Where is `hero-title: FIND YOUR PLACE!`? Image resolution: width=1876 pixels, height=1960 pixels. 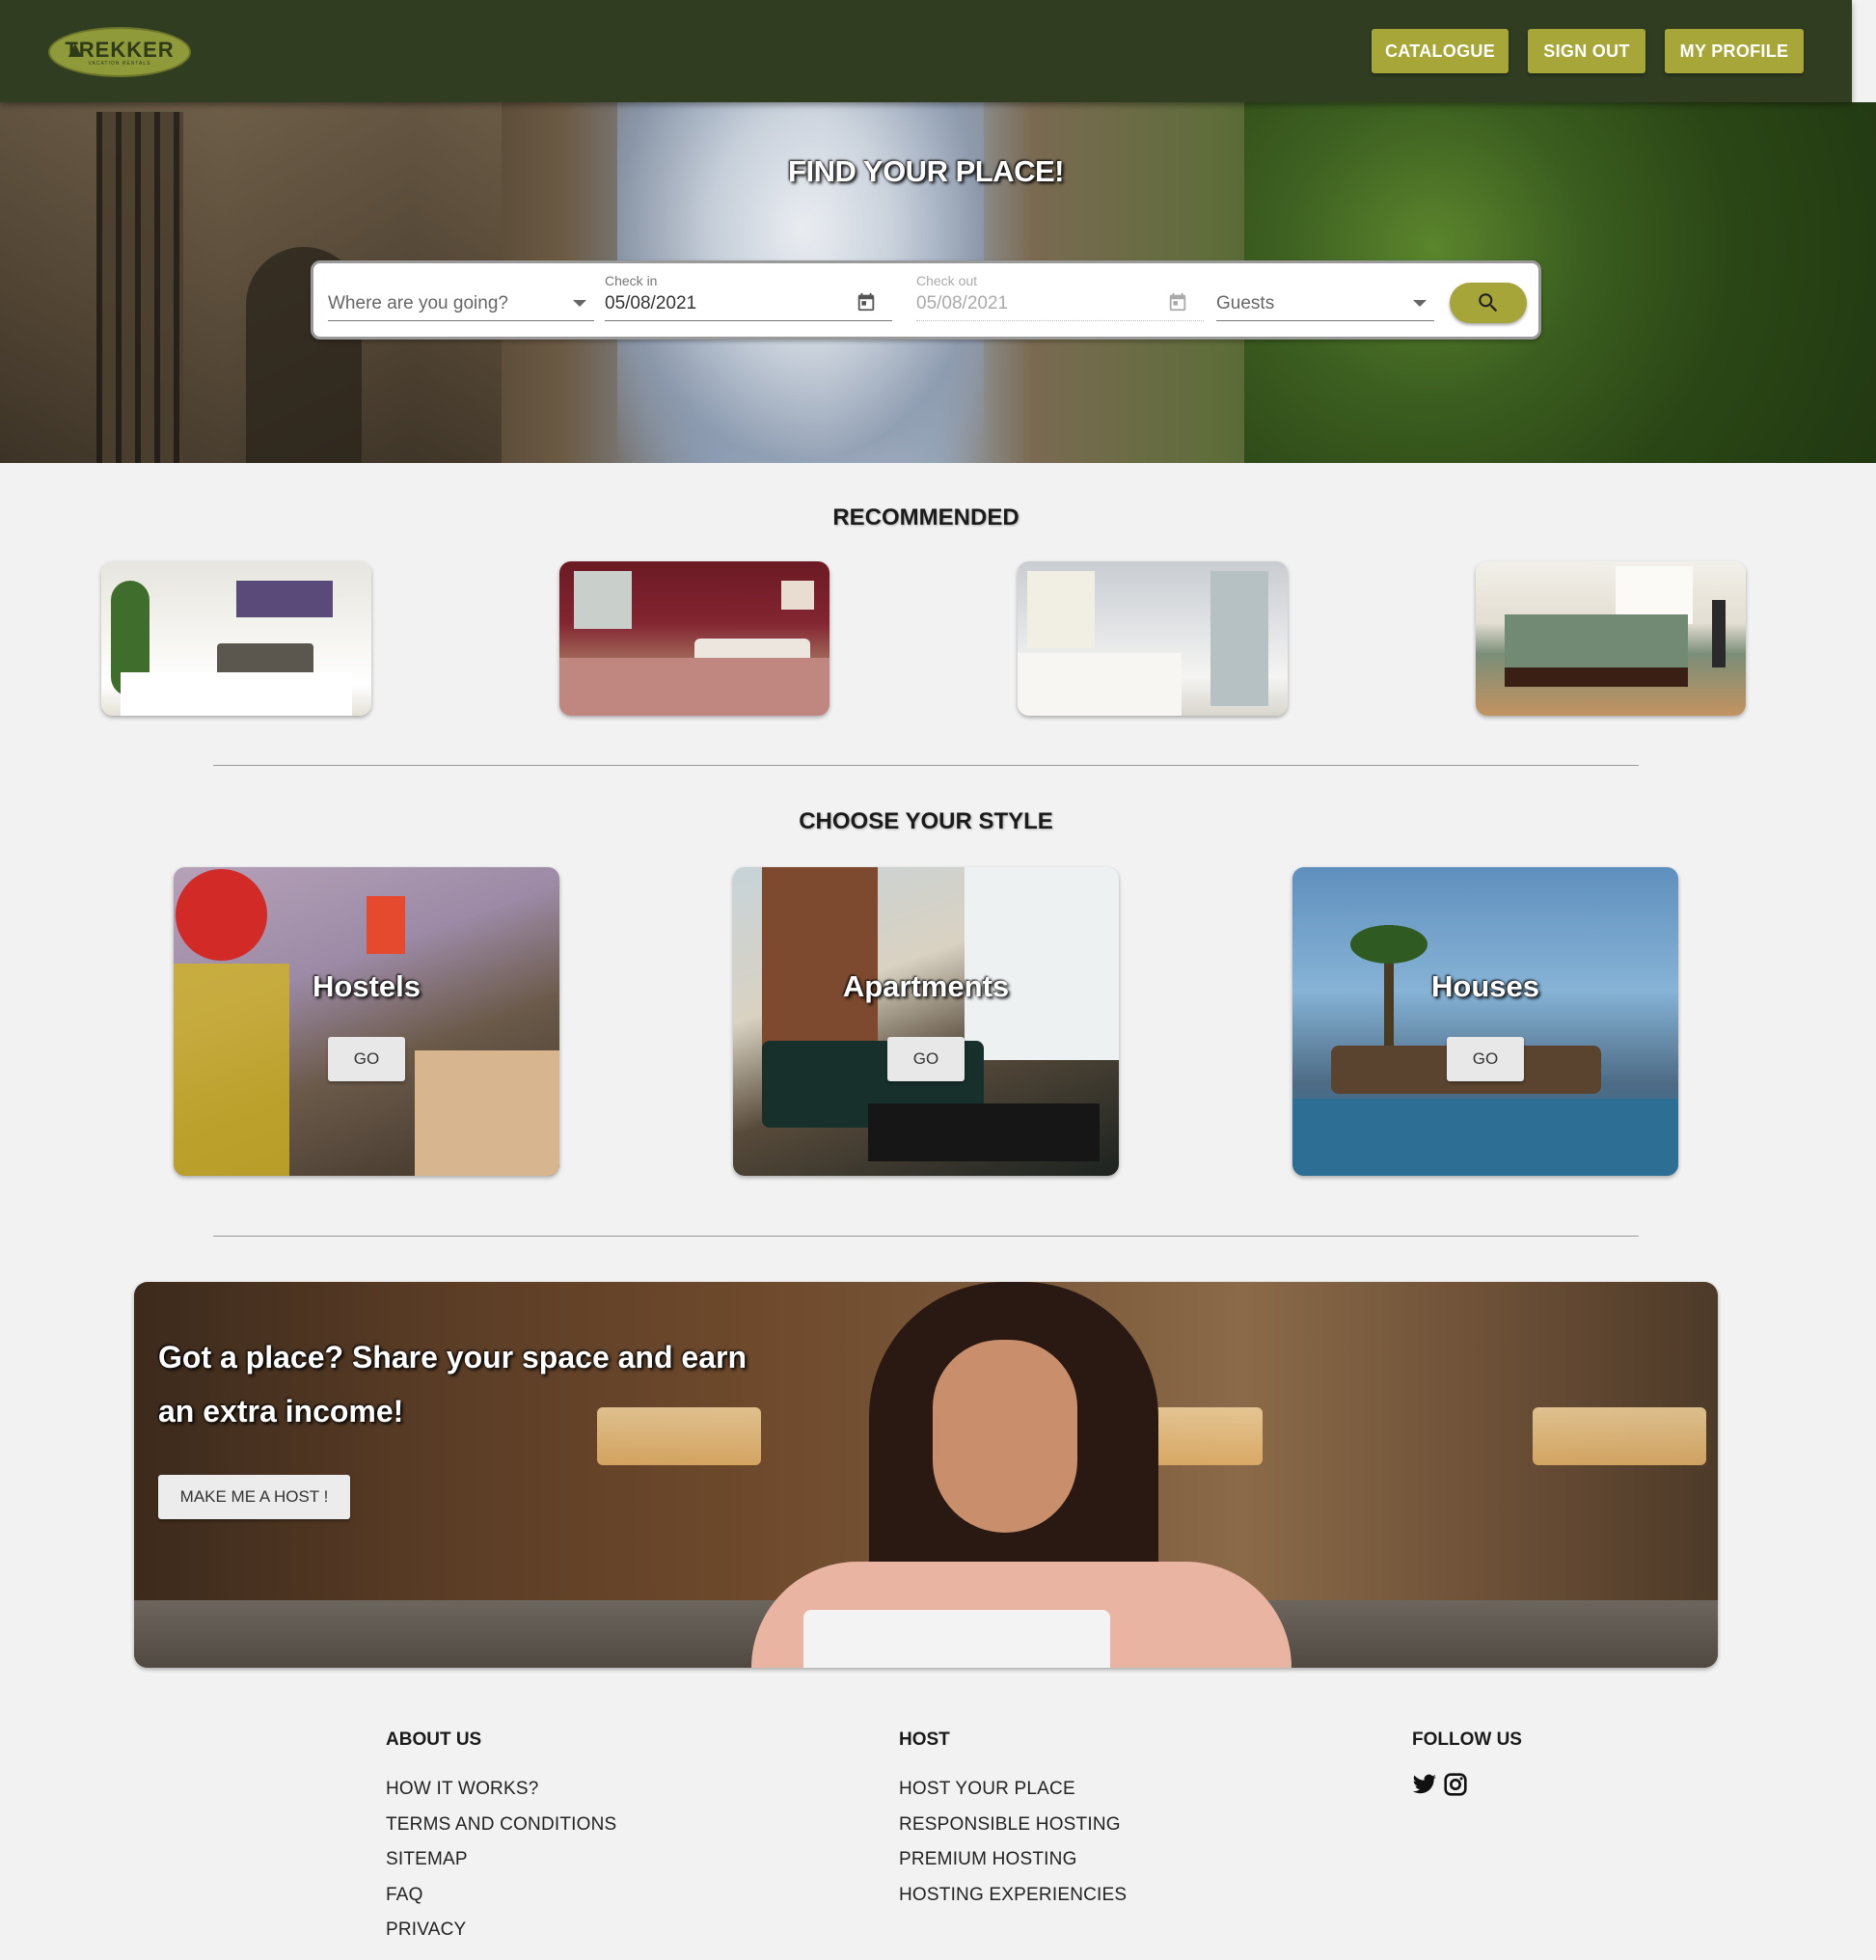
hero-title: FIND YOUR PLACE! is located at coordinates (926, 171).